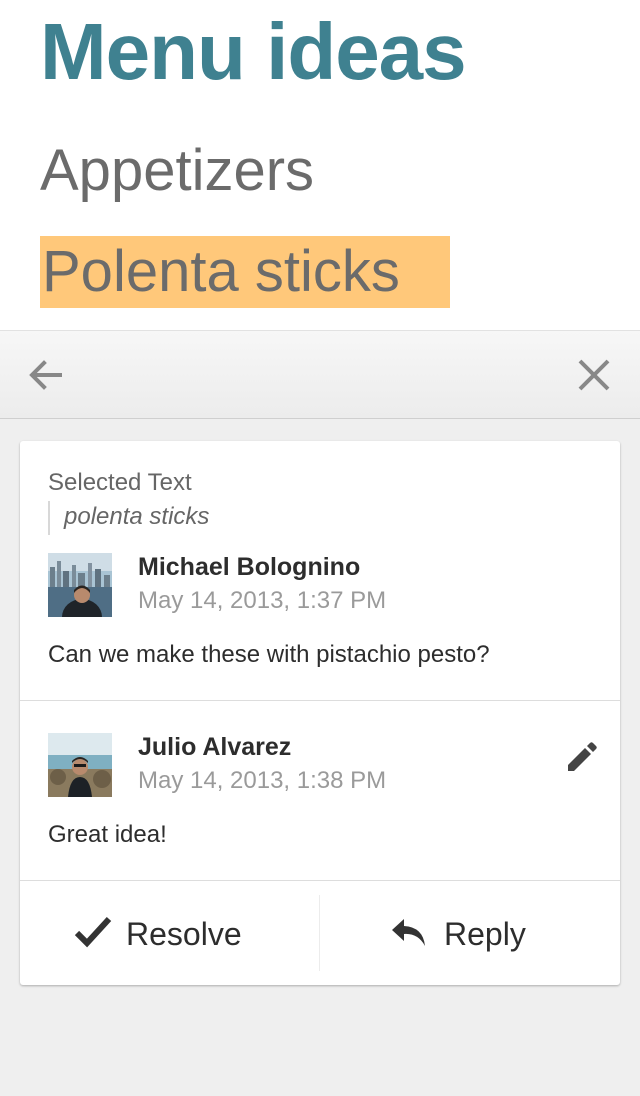  What do you see at coordinates (262, 780) in the screenshot?
I see `comment-date: May 14, 2013, 1:38 PM` at bounding box center [262, 780].